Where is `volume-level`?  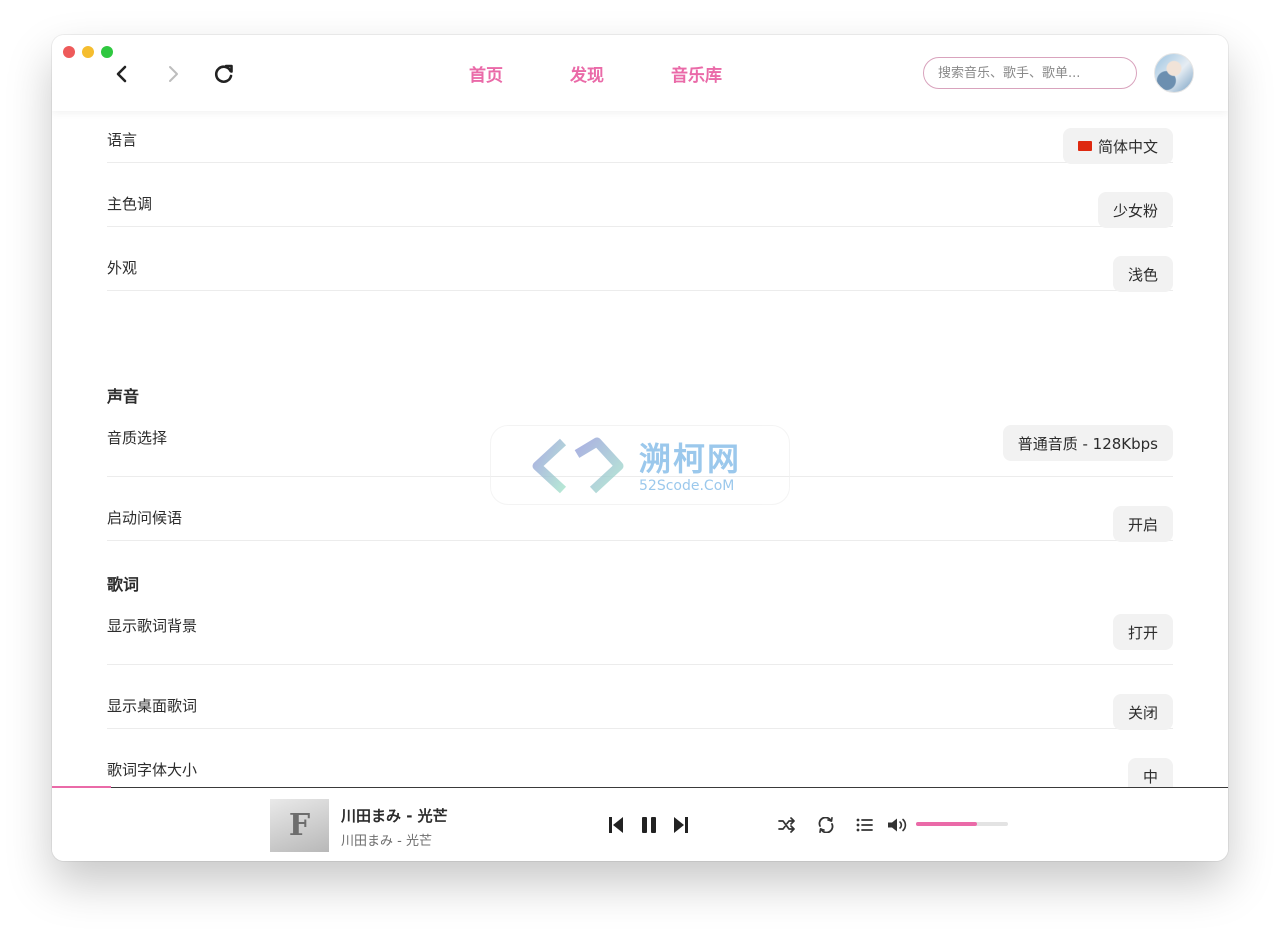
volume-level is located at coordinates (946, 824).